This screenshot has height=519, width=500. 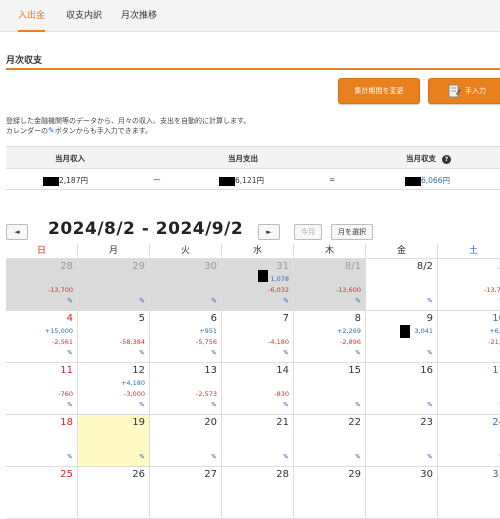 What do you see at coordinates (186, 493) in the screenshot?
I see `calendar-day-cell: 27` at bounding box center [186, 493].